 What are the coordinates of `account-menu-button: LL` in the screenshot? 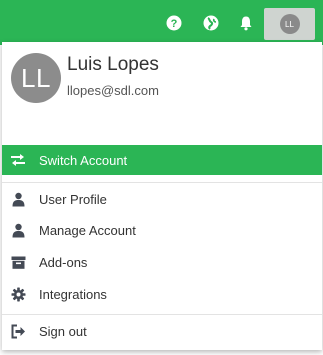 It's located at (289, 24).